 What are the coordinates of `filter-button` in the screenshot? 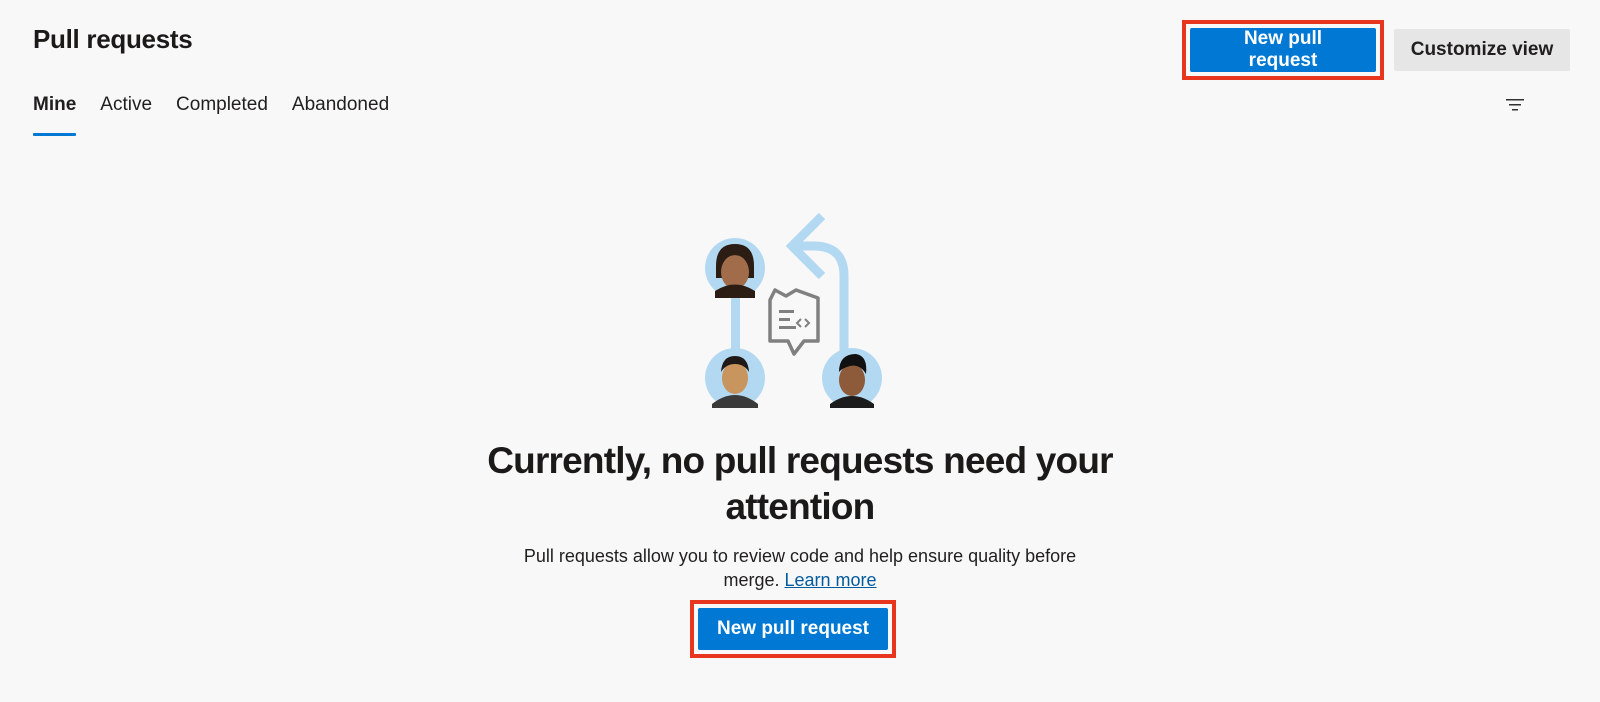 It's located at (1515, 105).